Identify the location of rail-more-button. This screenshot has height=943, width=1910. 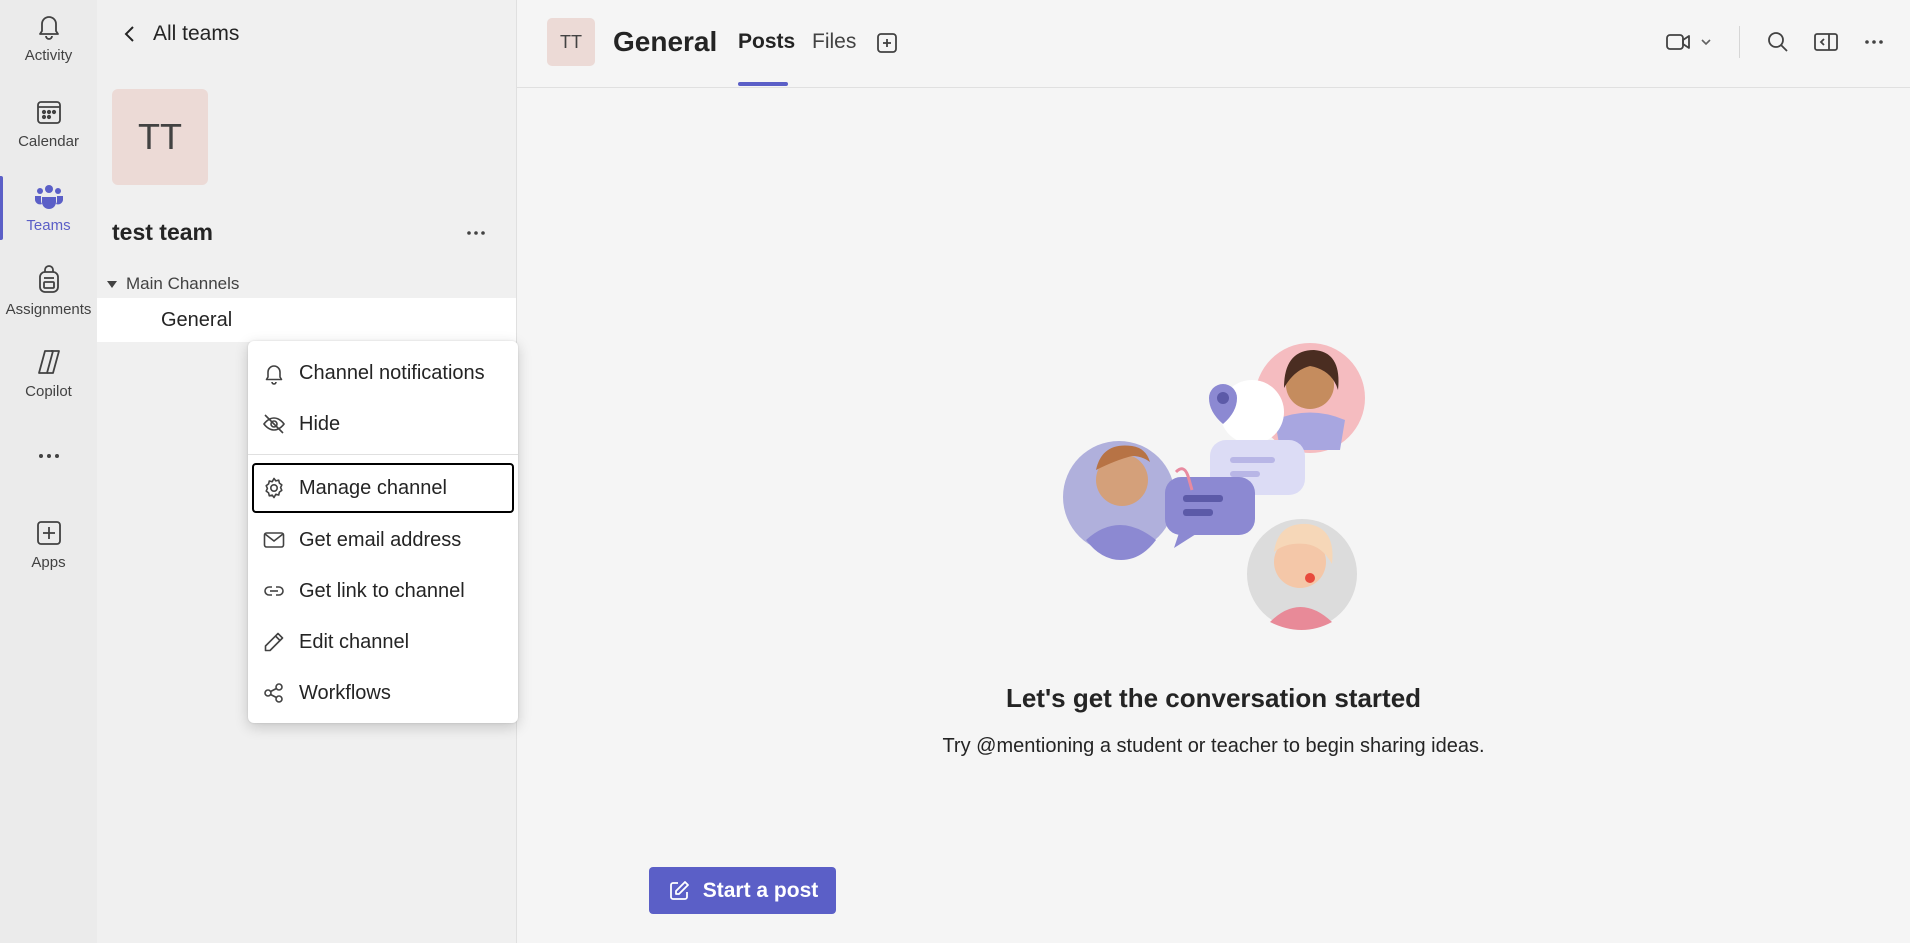
(48, 455).